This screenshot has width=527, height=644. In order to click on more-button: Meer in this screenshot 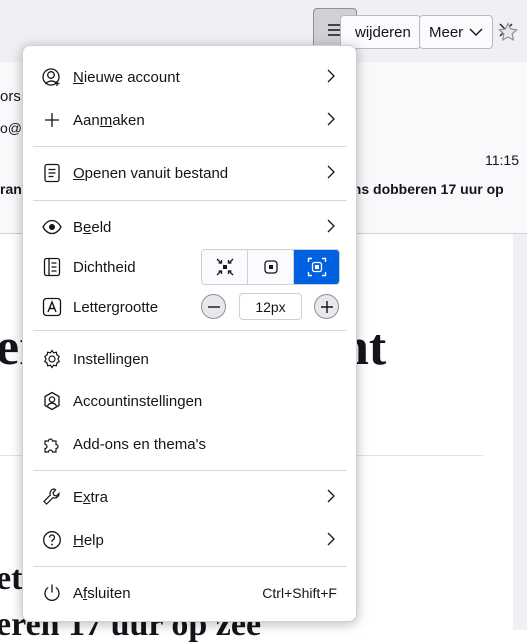, I will do `click(456, 32)`.